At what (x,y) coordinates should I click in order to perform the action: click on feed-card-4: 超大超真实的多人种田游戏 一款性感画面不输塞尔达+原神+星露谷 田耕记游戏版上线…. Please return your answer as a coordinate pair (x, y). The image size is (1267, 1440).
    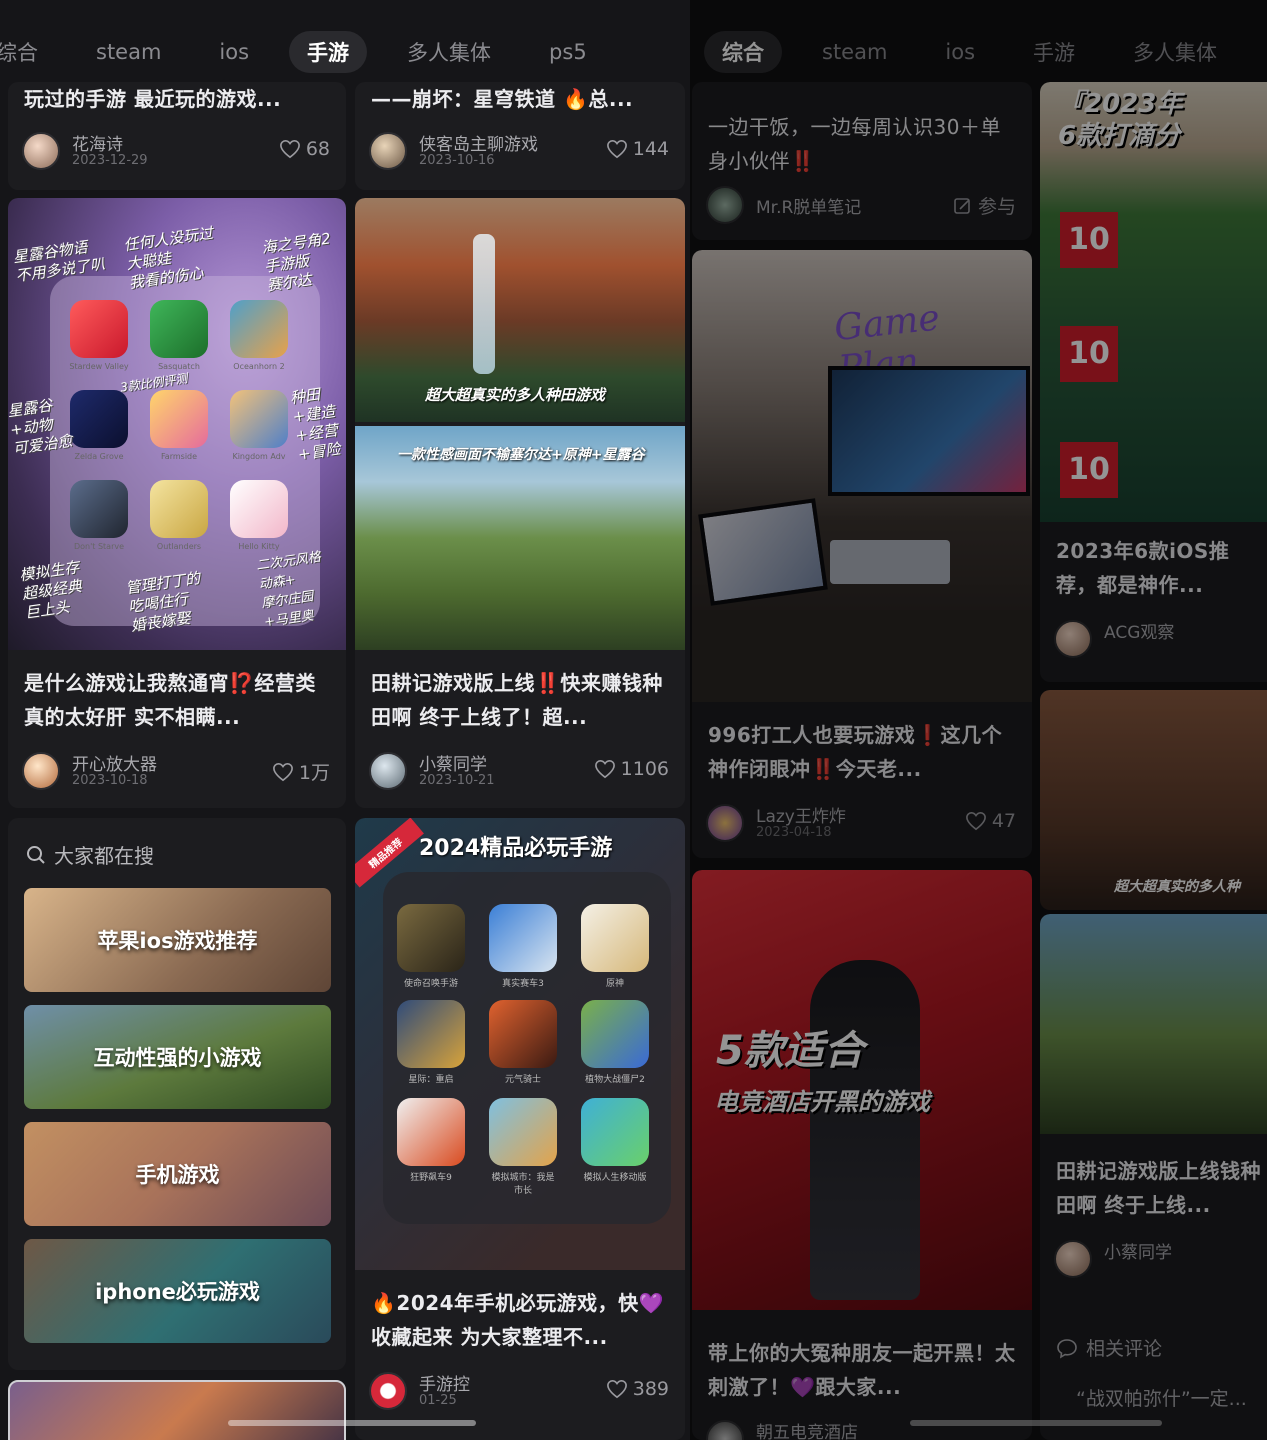
    Looking at the image, I should click on (520, 503).